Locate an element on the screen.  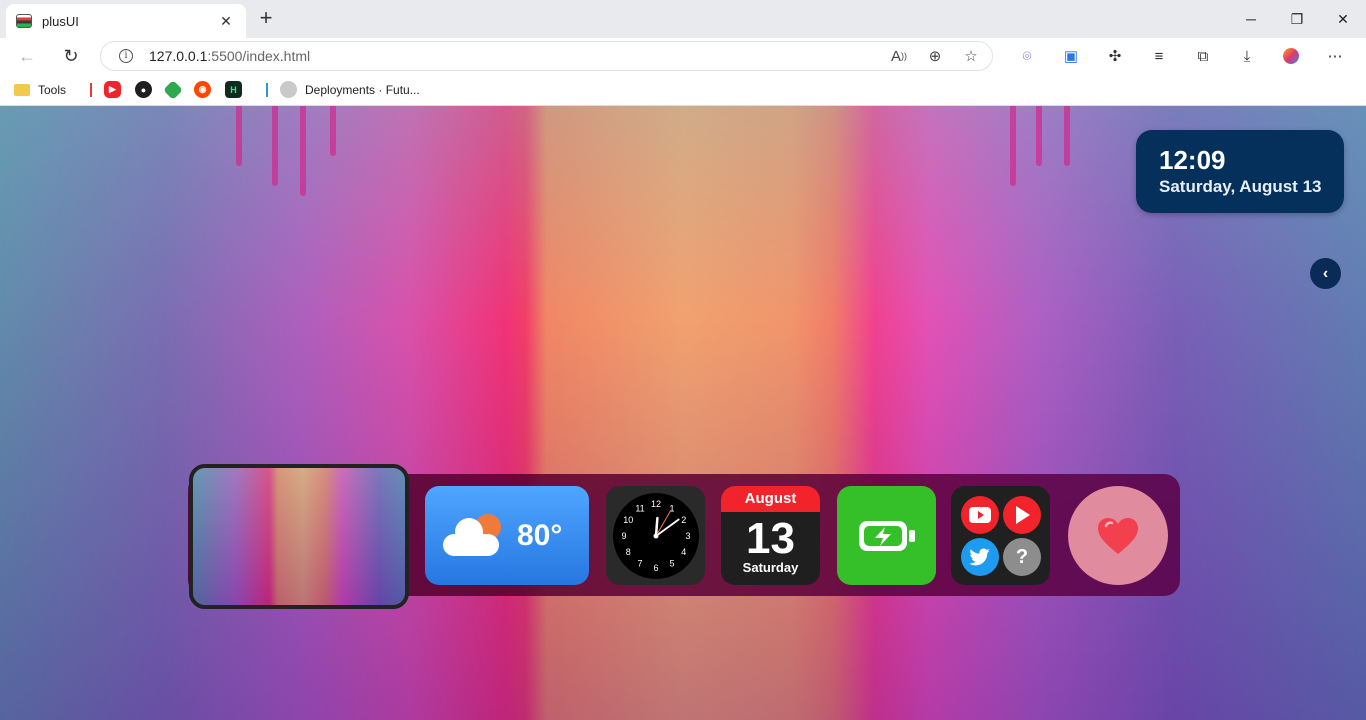
youtube-icon is located at coordinates (980, 515).